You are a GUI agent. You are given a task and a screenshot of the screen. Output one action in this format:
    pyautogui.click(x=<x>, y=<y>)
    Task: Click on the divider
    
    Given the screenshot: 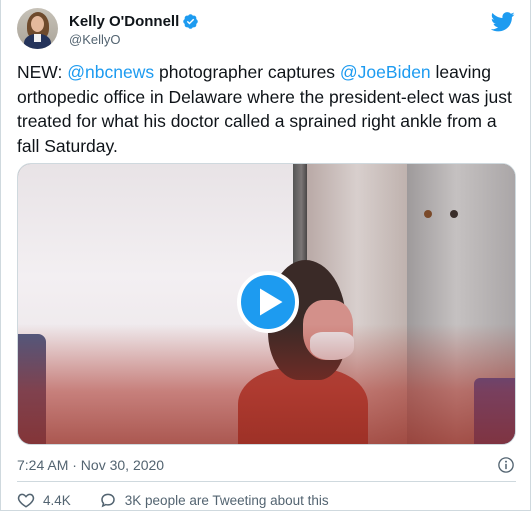 What is the action you would take?
    pyautogui.click(x=266, y=481)
    